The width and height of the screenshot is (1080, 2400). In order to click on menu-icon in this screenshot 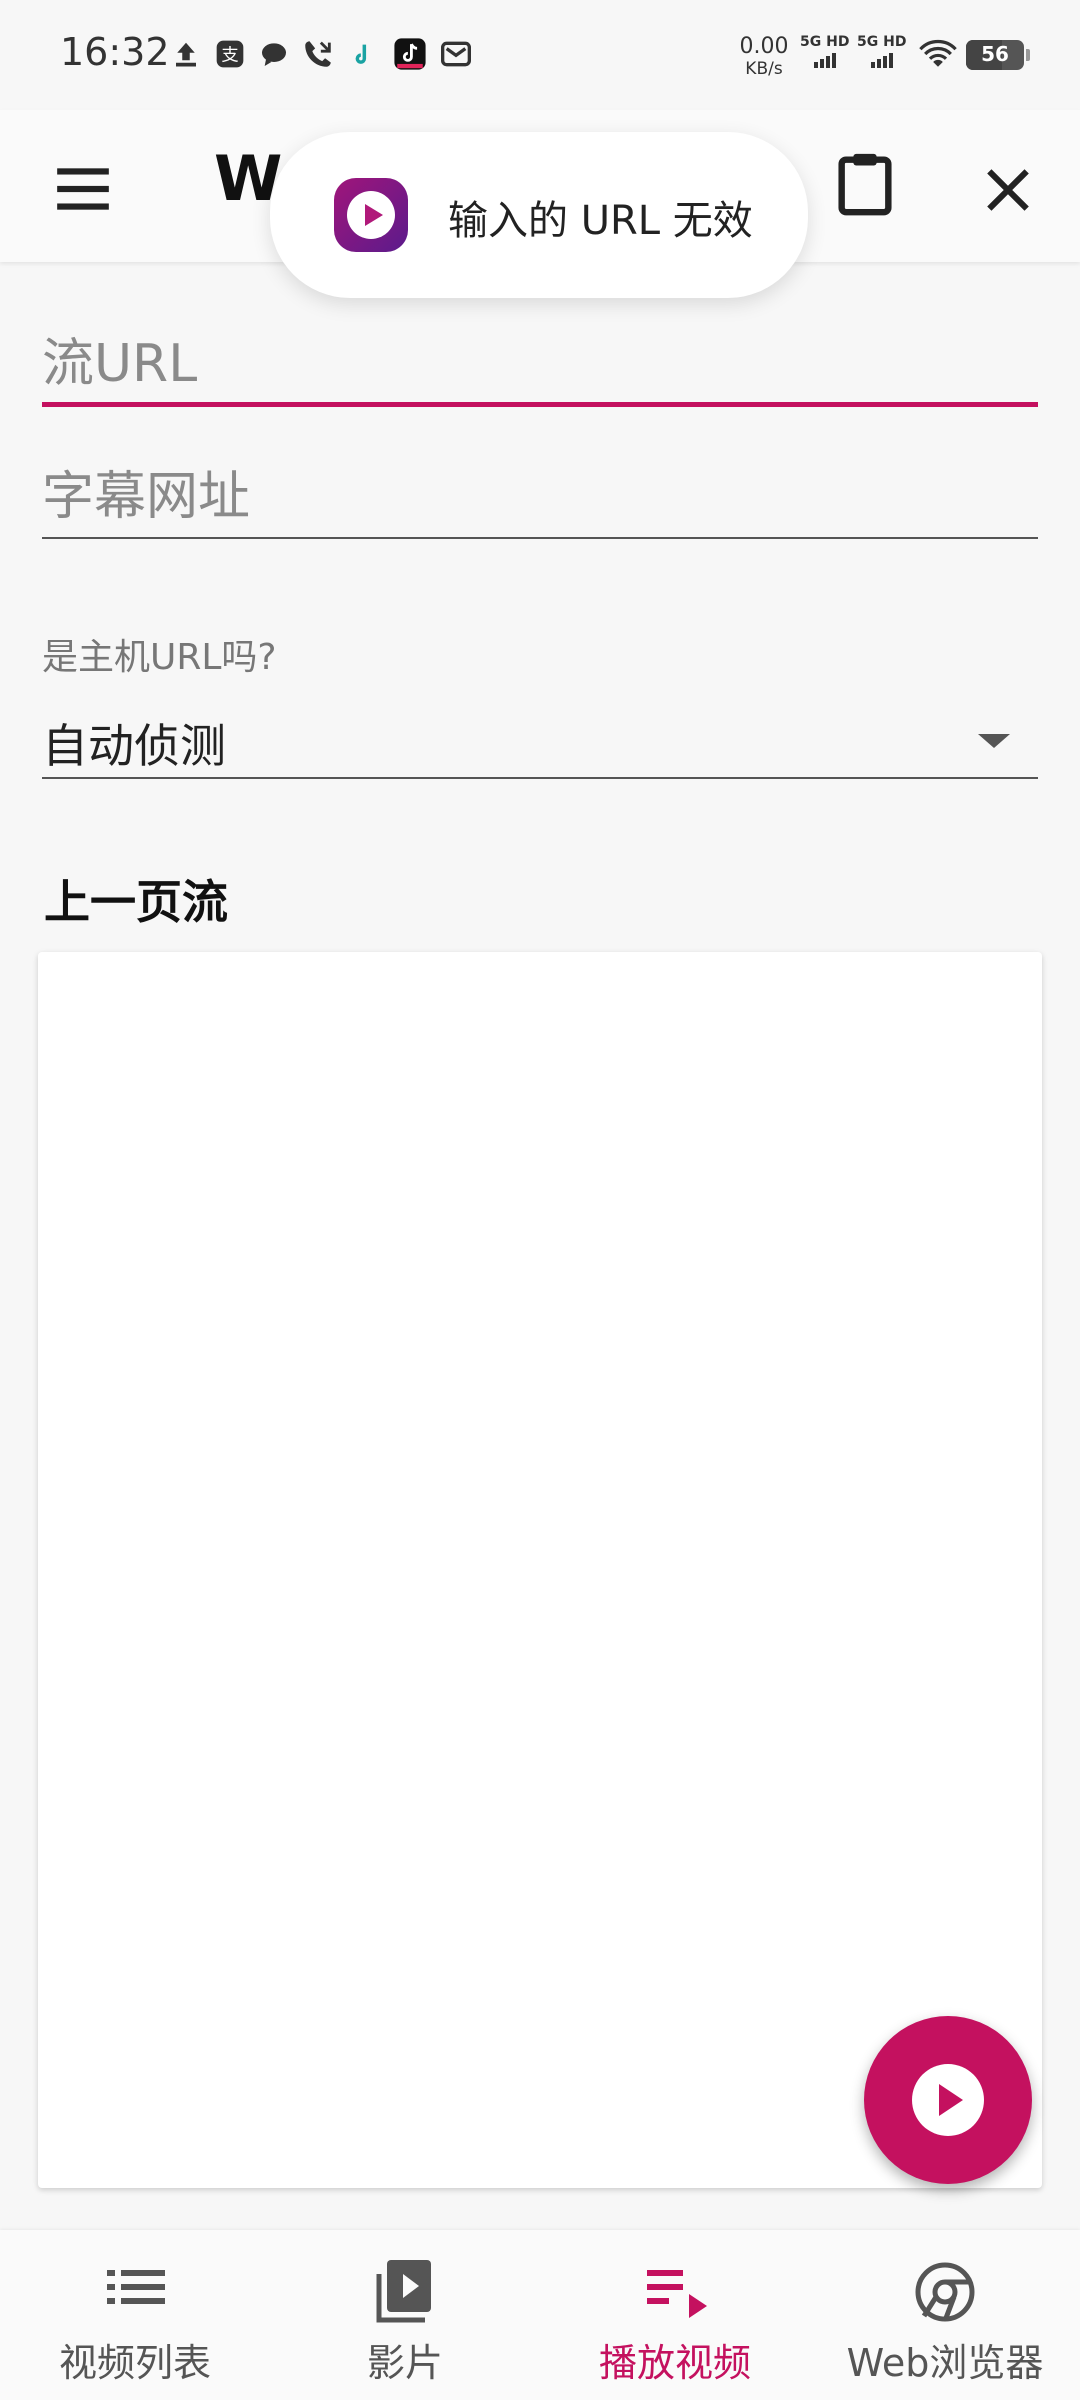, I will do `click(83, 189)`.